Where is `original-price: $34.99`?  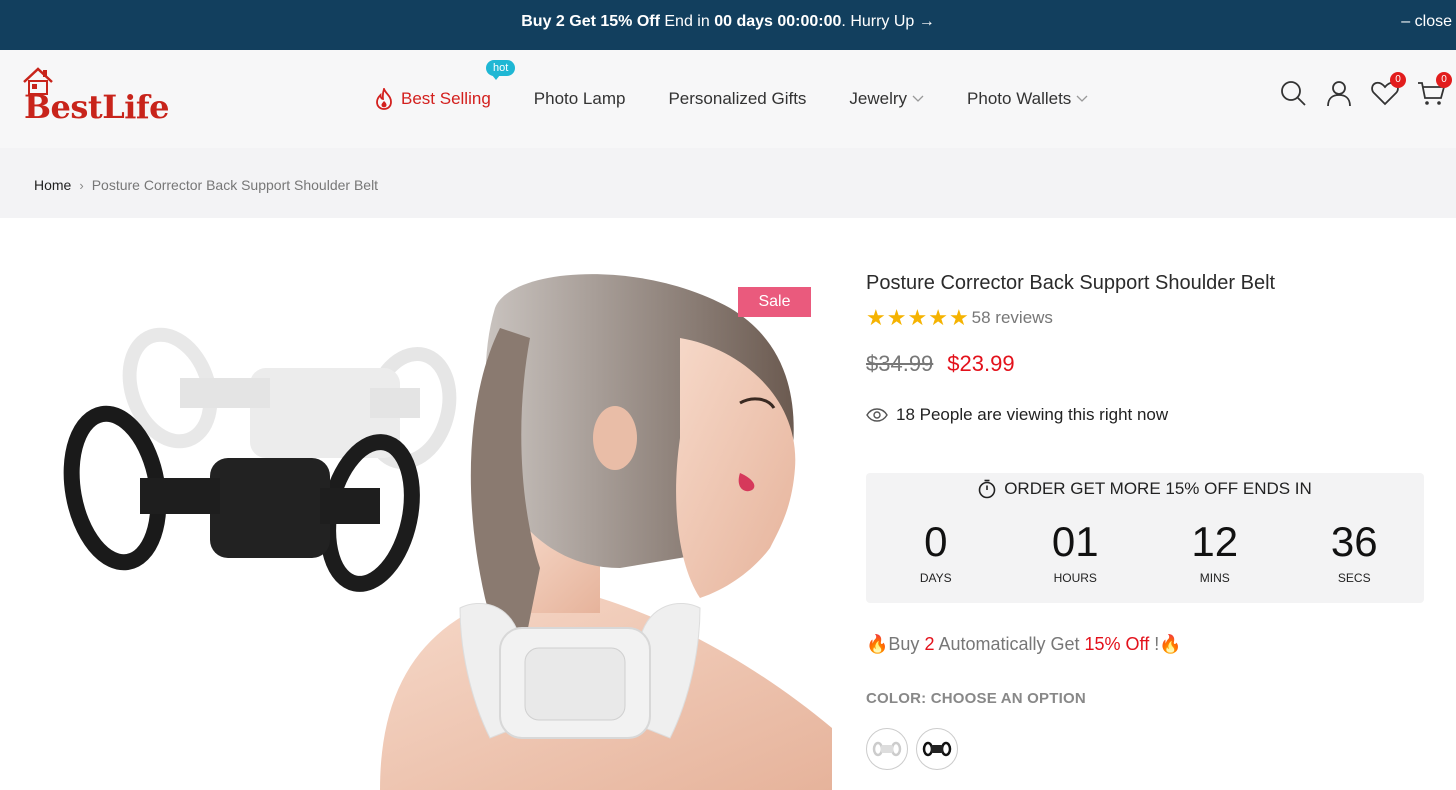 original-price: $34.99 is located at coordinates (900, 363).